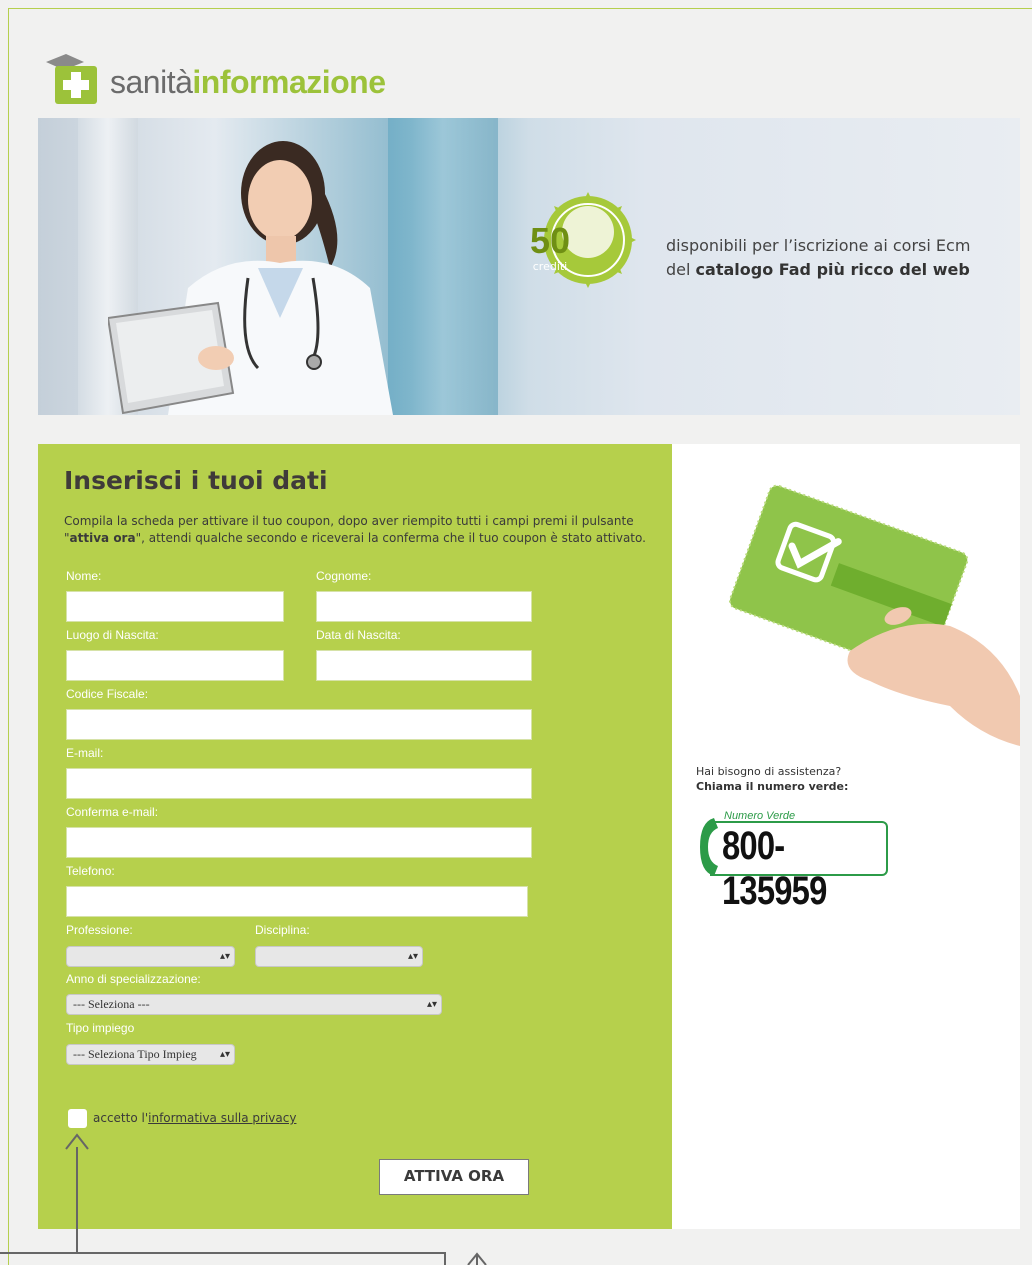  What do you see at coordinates (196, 480) in the screenshot?
I see `form-title: Inserisci i tuoi dati` at bounding box center [196, 480].